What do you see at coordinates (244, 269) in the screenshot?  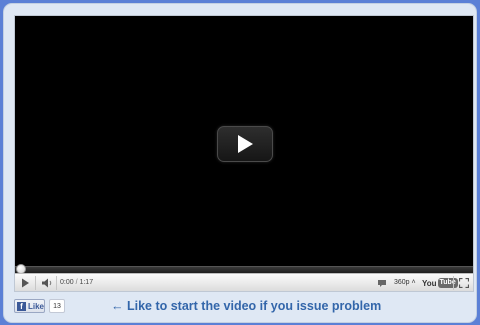 I see `progress-bar` at bounding box center [244, 269].